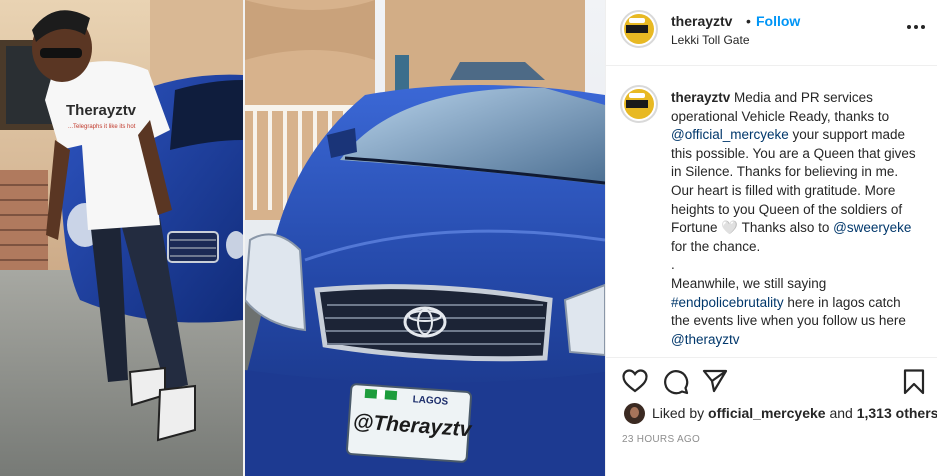 The image size is (937, 476). Describe the element at coordinates (676, 382) in the screenshot. I see `comment-icon` at that location.